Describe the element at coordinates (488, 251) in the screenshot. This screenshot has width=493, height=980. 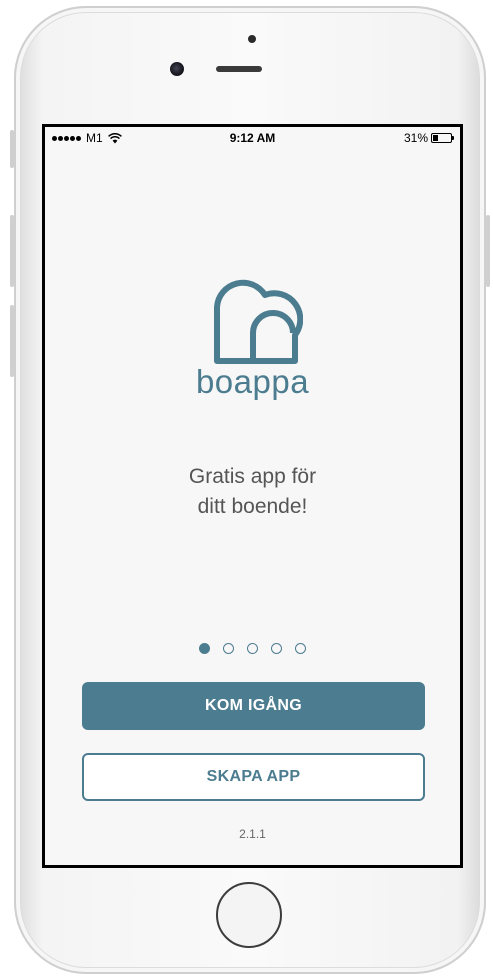
I see `power-button` at that location.